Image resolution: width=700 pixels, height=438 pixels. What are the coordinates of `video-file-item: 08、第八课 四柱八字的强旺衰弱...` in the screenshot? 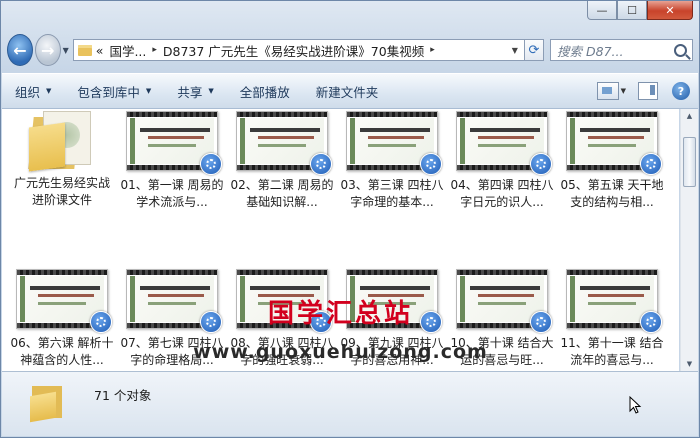 It's located at (282, 319).